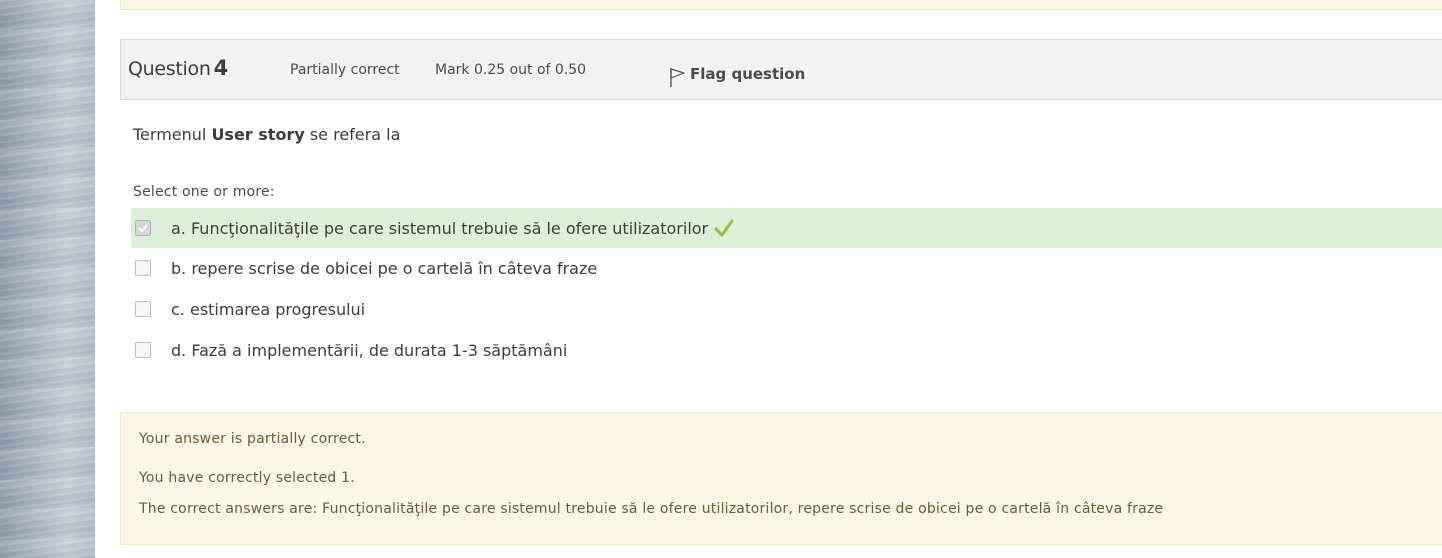 Image resolution: width=1442 pixels, height=558 pixels. Describe the element at coordinates (204, 192) in the screenshot. I see `answer-prompt: Select one or more:` at that location.